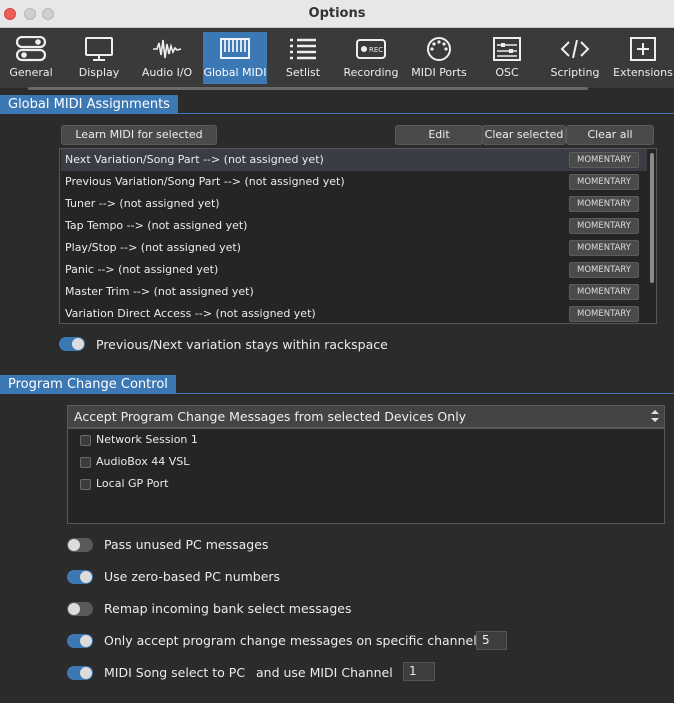 This screenshot has height=703, width=674. I want to click on tab-extensions: Extensions, so click(643, 58).